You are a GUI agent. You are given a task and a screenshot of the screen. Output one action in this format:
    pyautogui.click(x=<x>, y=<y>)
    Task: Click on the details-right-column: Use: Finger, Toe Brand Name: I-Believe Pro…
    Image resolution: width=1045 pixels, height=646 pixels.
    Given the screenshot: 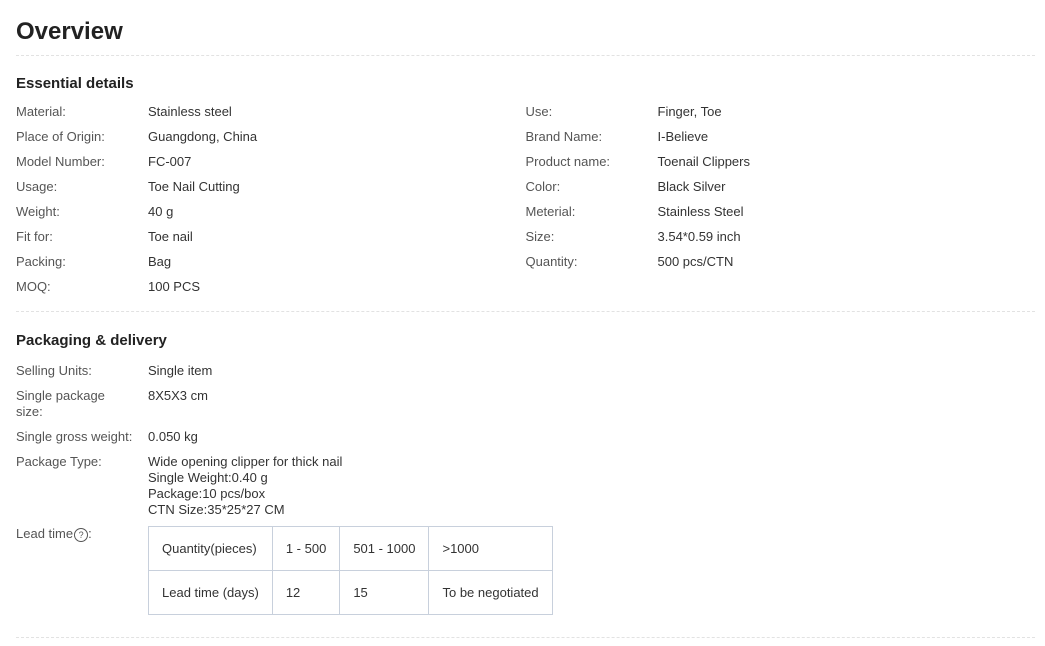 What is the action you would take?
    pyautogui.click(x=781, y=199)
    